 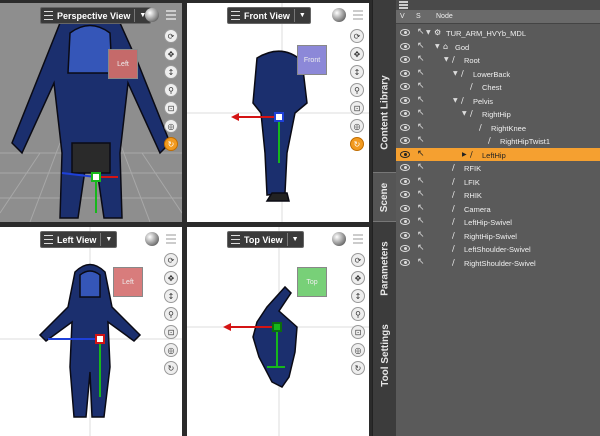 What do you see at coordinates (498, 209) in the screenshot?
I see `scene-node-row: ↖ ∕ Camera` at bounding box center [498, 209].